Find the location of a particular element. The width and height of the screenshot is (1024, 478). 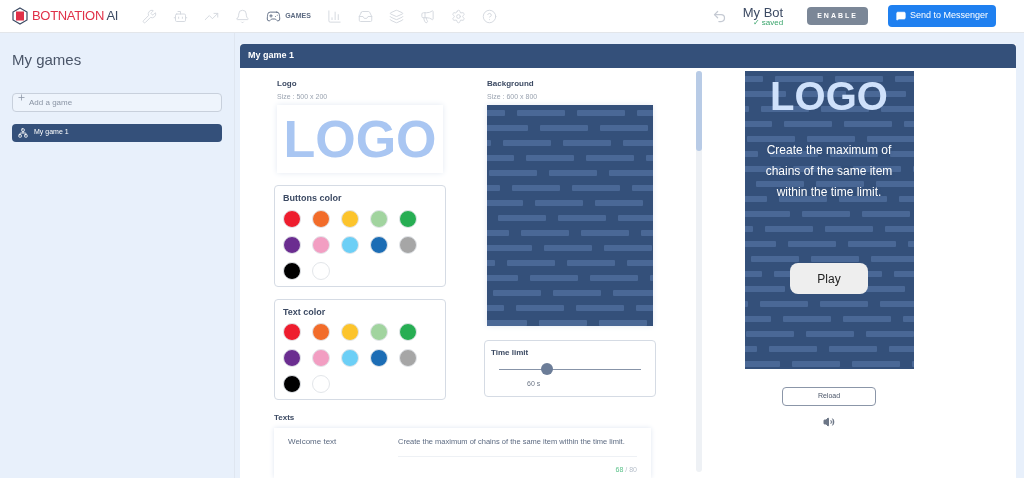

sidebar-title: My games is located at coordinates (47, 60).